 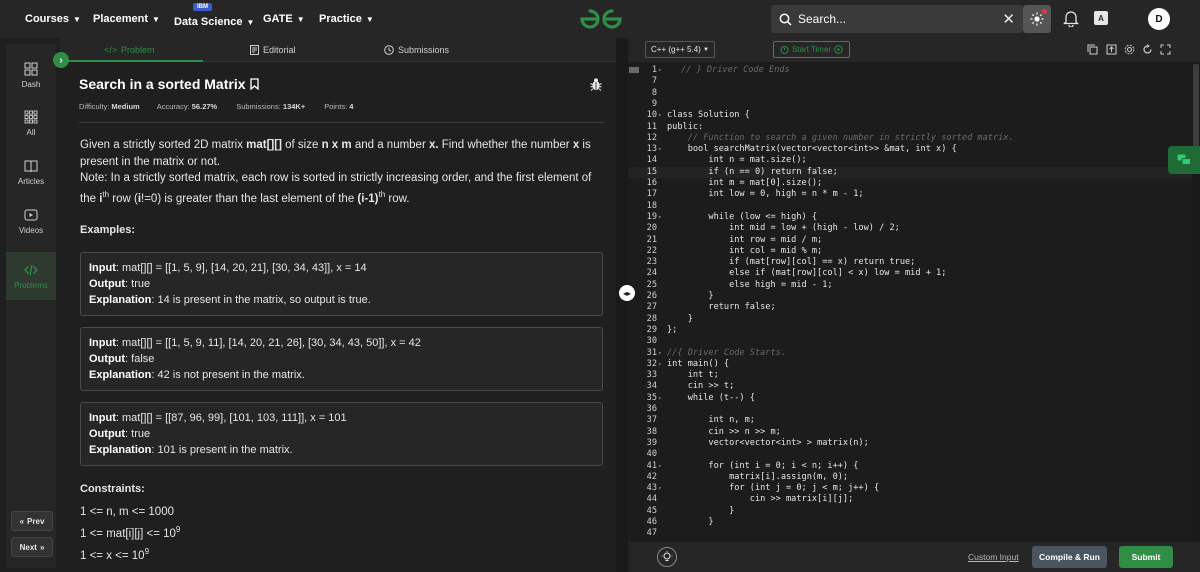 What do you see at coordinates (32, 547) in the screenshot?
I see `next-button: Next»` at bounding box center [32, 547].